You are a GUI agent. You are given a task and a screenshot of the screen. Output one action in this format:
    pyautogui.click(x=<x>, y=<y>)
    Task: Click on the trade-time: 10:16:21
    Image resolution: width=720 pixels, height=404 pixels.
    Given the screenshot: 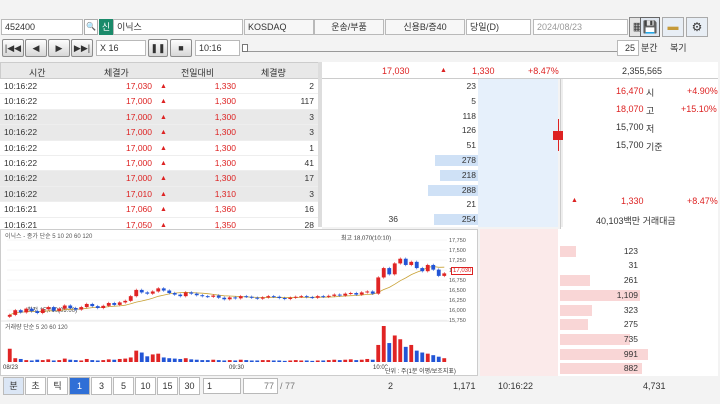 What is the action you would take?
    pyautogui.click(x=21, y=209)
    